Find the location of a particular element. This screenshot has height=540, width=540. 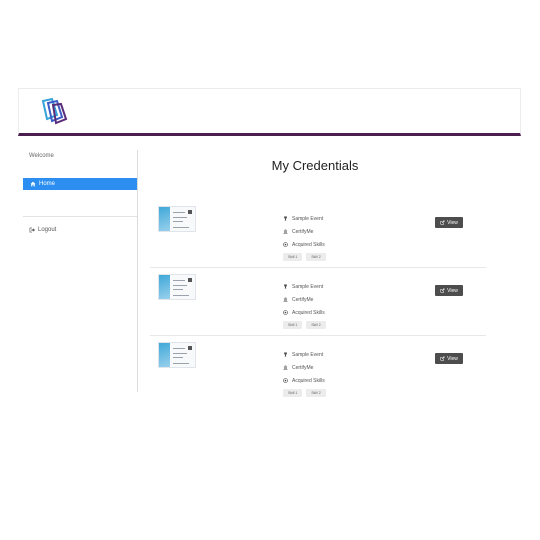

logout-icon is located at coordinates (32, 230).